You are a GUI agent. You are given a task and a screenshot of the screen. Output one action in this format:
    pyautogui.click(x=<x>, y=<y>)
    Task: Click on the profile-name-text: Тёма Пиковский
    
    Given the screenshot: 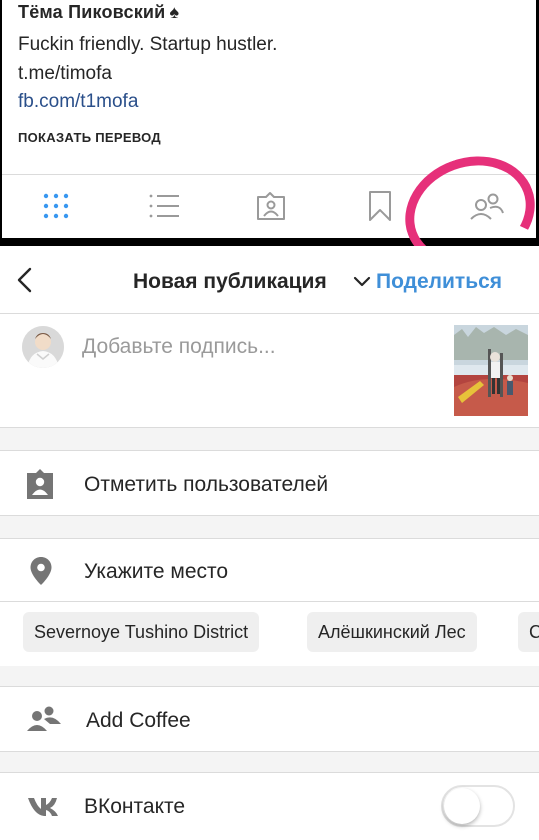 What is the action you would take?
    pyautogui.click(x=92, y=12)
    